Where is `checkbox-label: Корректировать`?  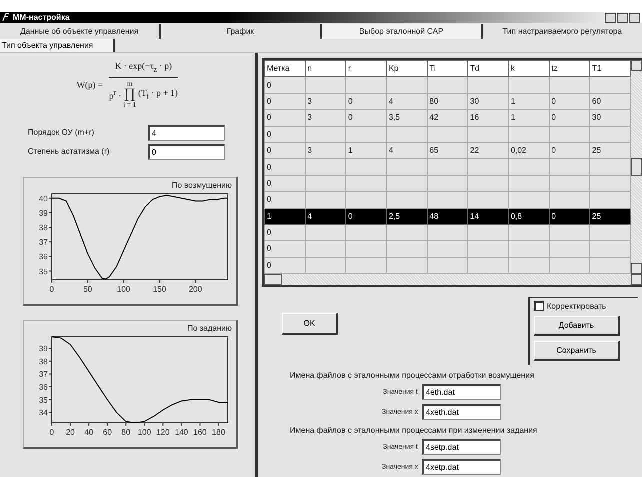 checkbox-label: Корректировать is located at coordinates (576, 306).